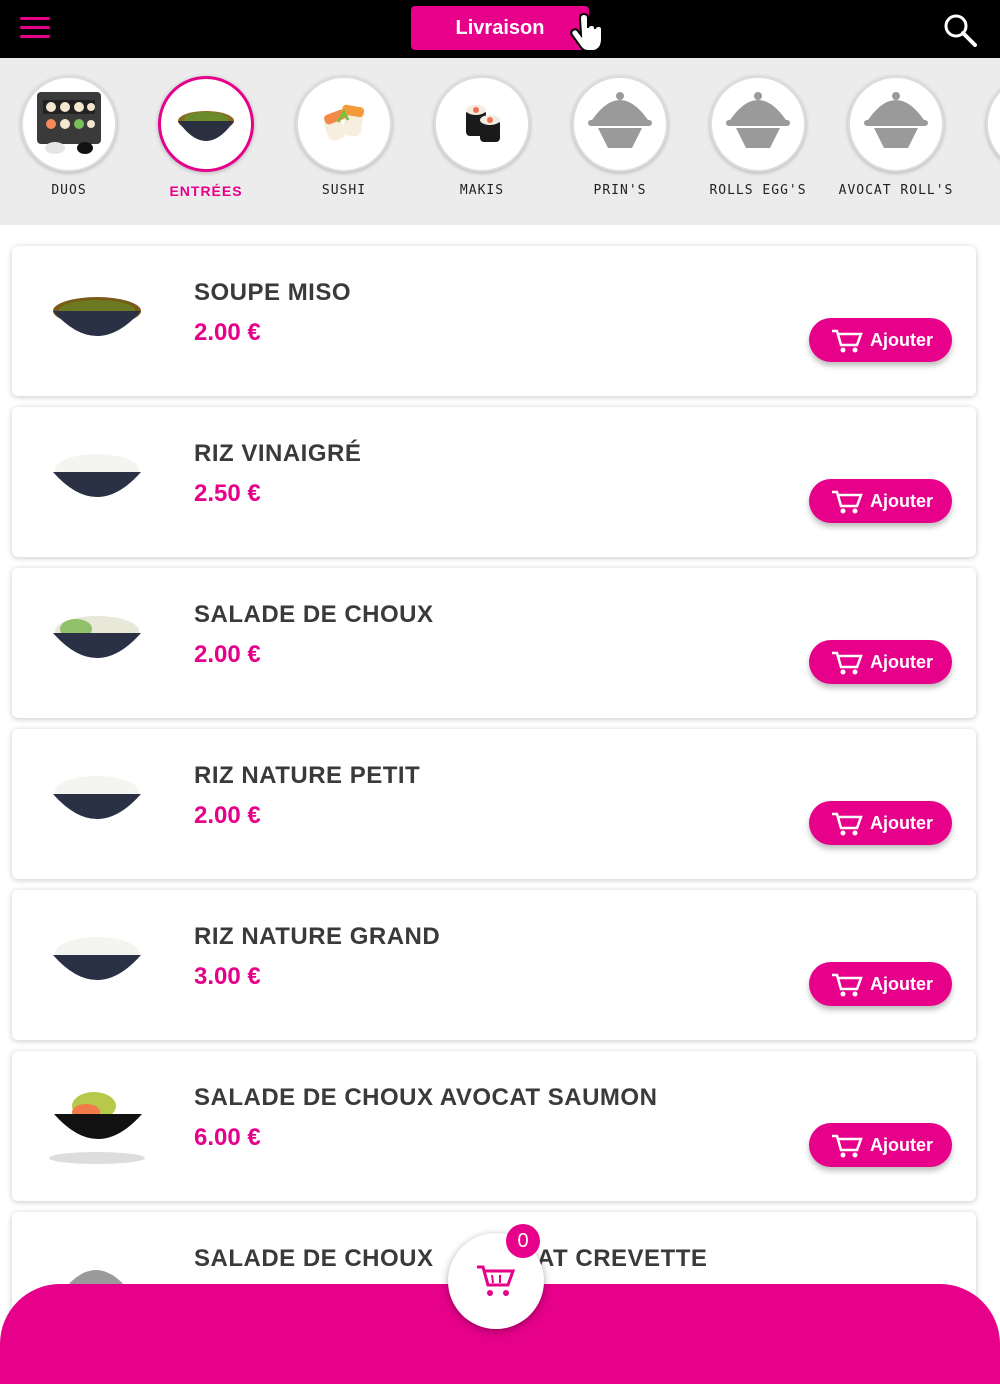 The width and height of the screenshot is (1000, 1384). I want to click on product-name: SALADE DE CHOUX AVOCAT SAUMON, so click(426, 1097).